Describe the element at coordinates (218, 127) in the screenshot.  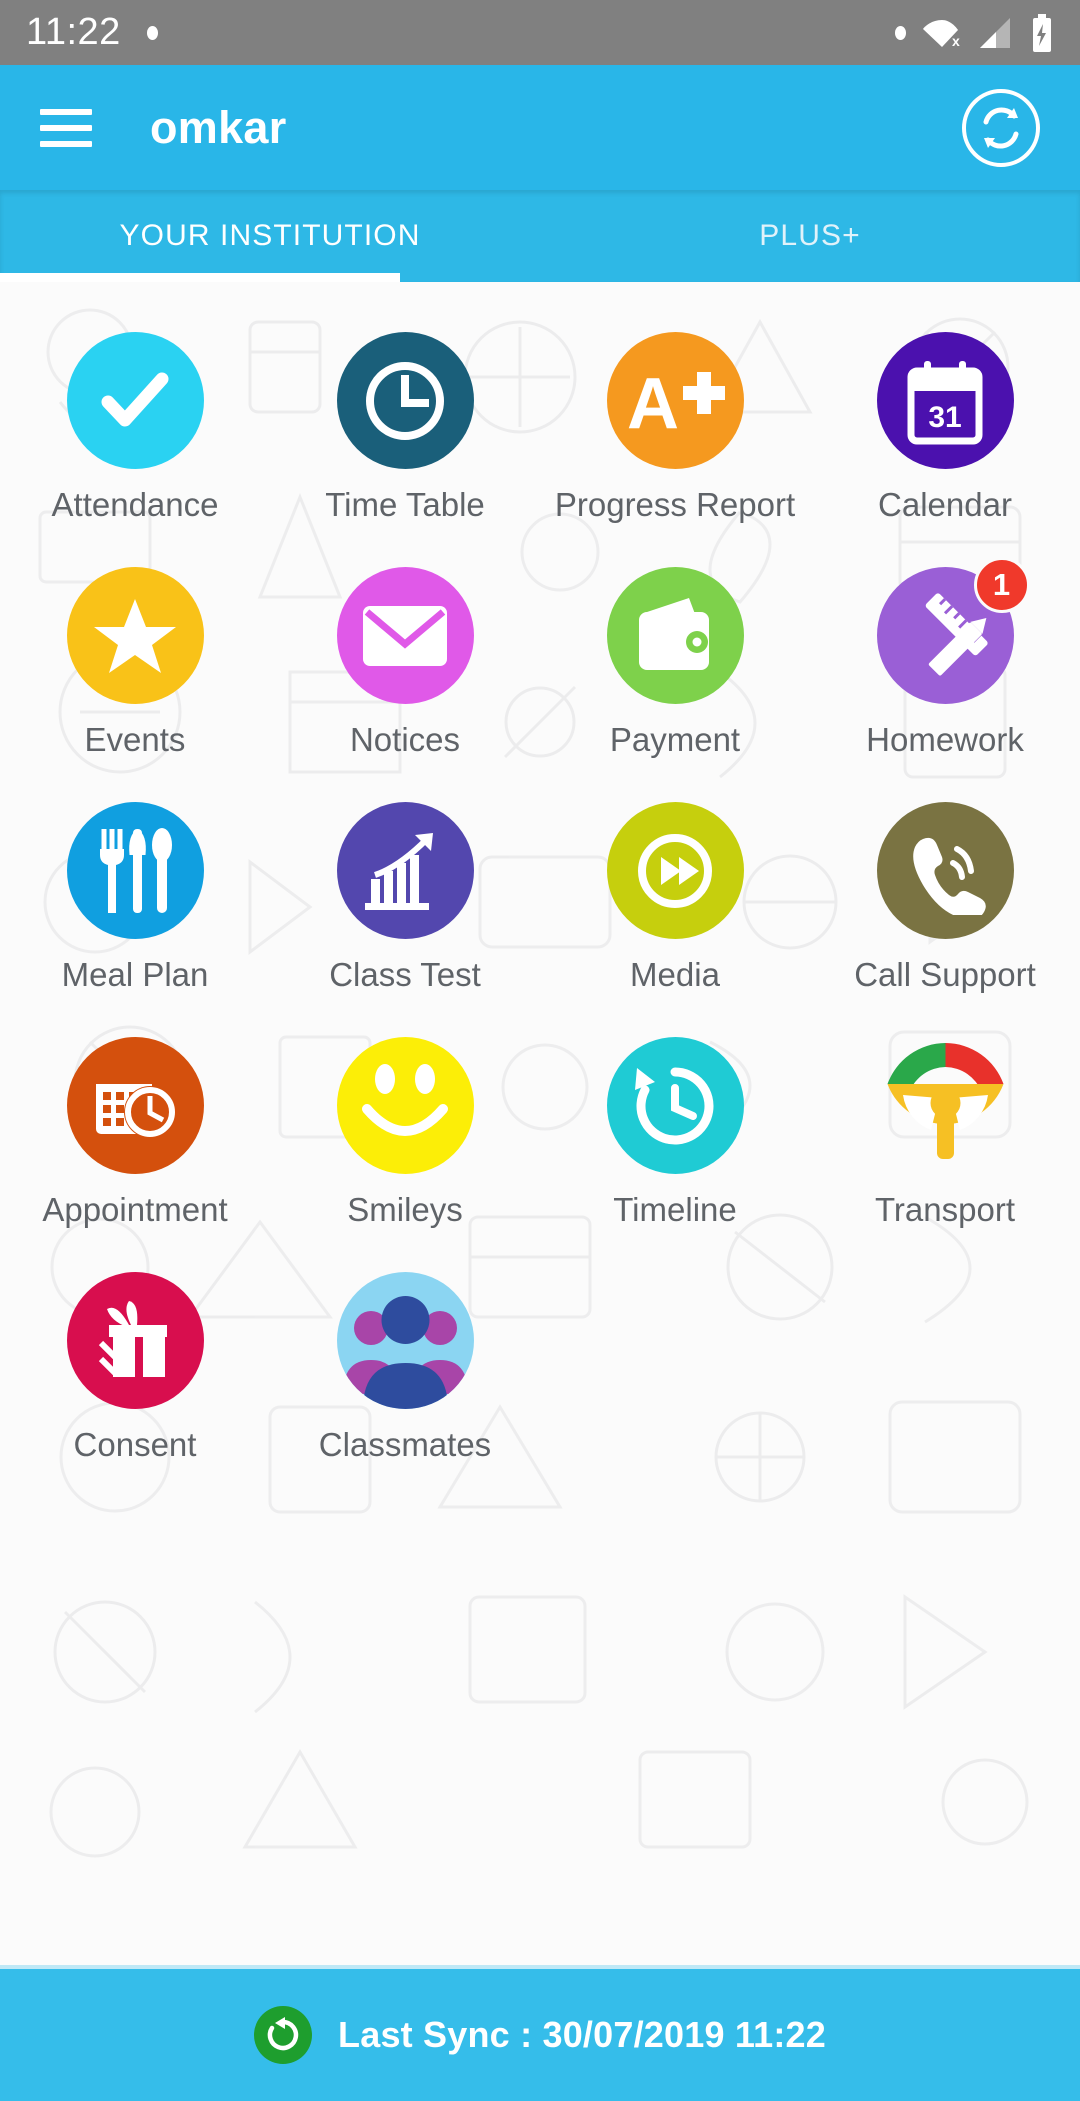
I see `page-title: omkar` at that location.